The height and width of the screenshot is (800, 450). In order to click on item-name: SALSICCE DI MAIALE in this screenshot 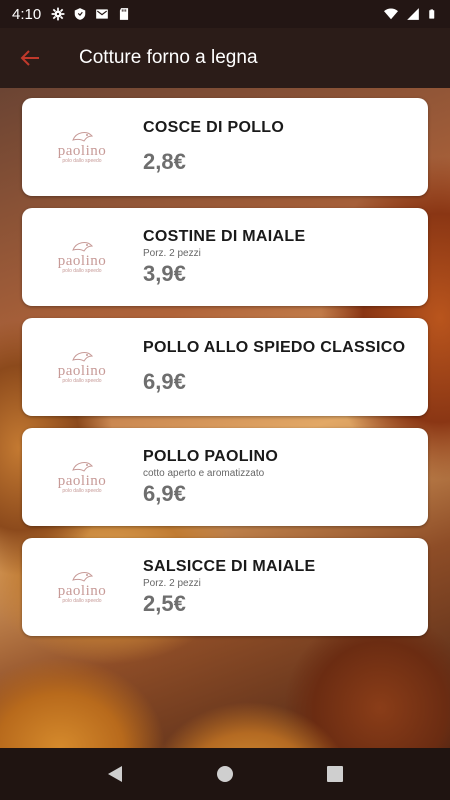, I will do `click(229, 566)`.